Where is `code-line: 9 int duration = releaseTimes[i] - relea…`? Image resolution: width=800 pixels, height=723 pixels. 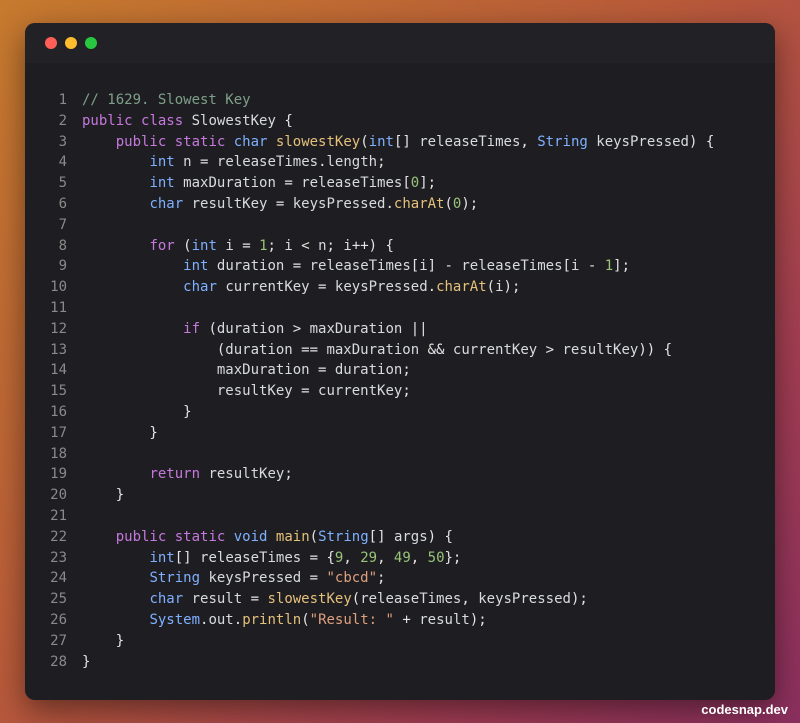 code-line: 9 int duration = releaseTimes[i] - relea… is located at coordinates (400, 266).